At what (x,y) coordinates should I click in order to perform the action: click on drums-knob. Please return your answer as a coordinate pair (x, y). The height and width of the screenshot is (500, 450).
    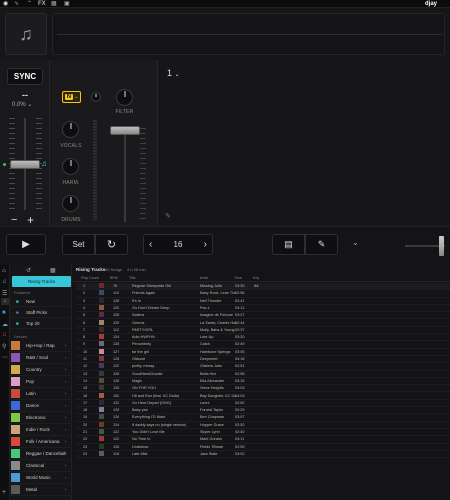
    Looking at the image, I should click on (70, 203).